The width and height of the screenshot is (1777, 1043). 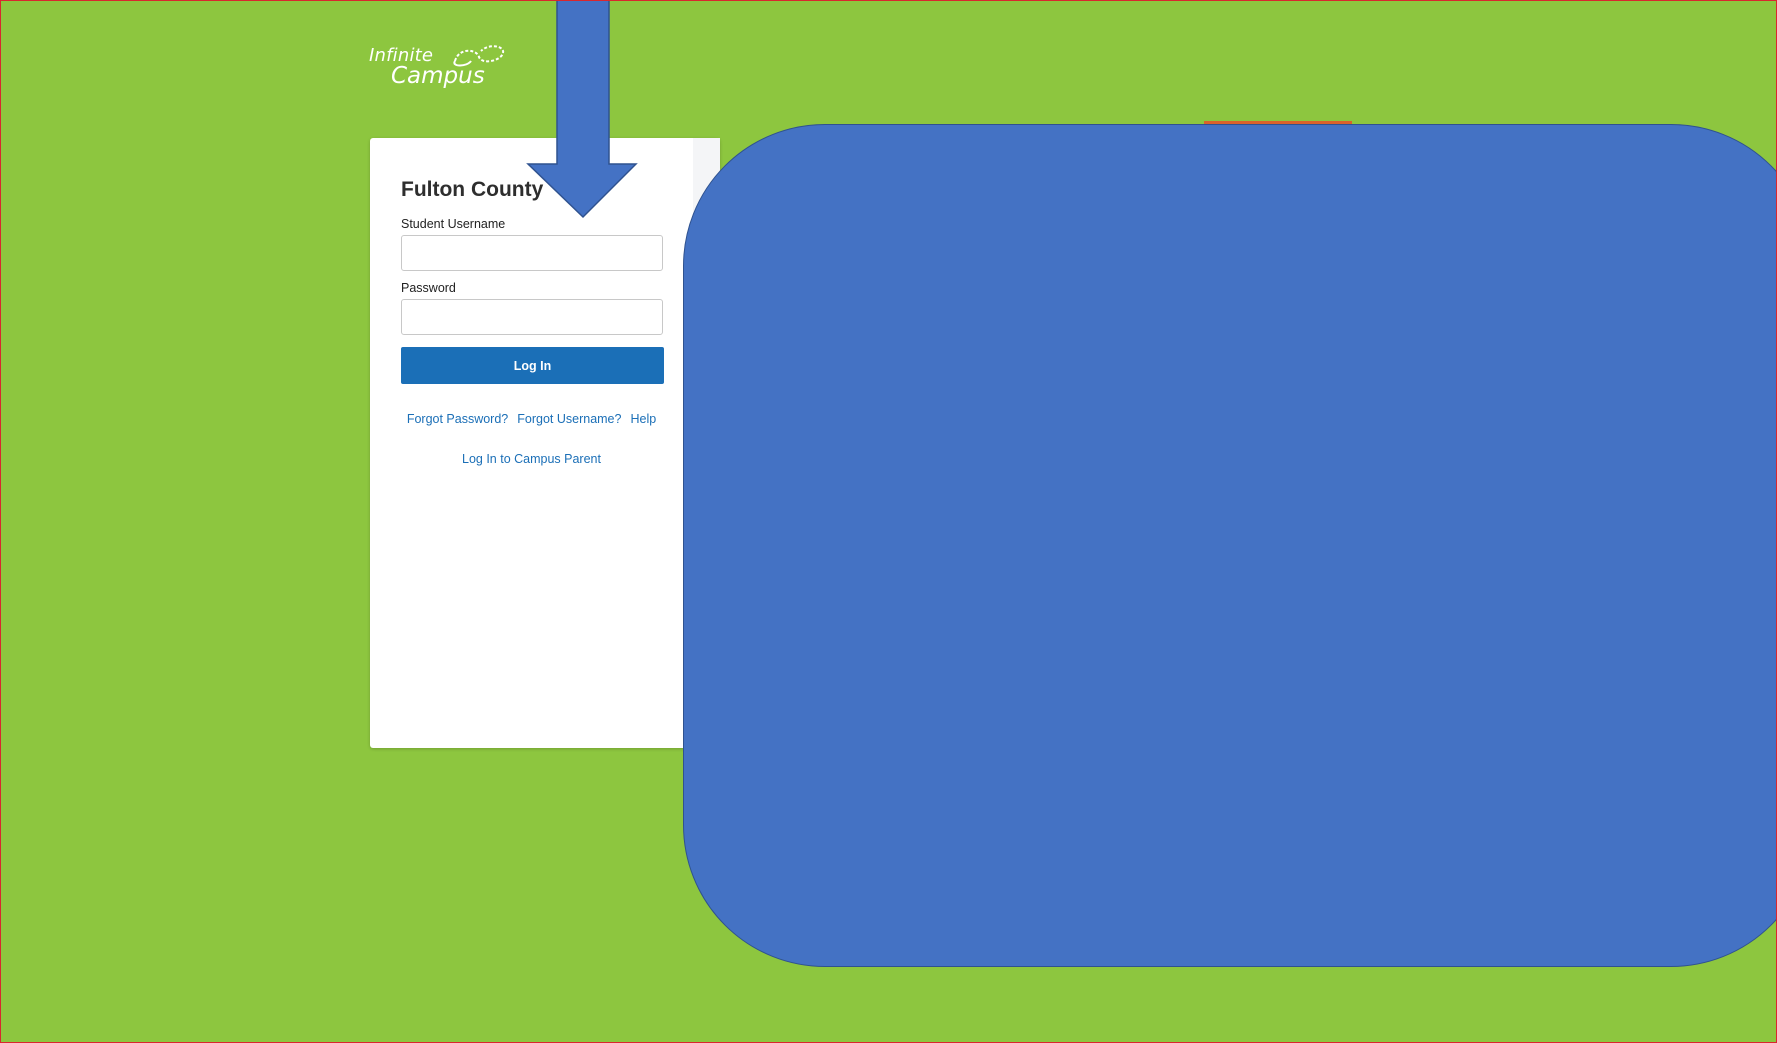 I want to click on infinite-campus-logo: Infinite Campus, so click(x=439, y=67).